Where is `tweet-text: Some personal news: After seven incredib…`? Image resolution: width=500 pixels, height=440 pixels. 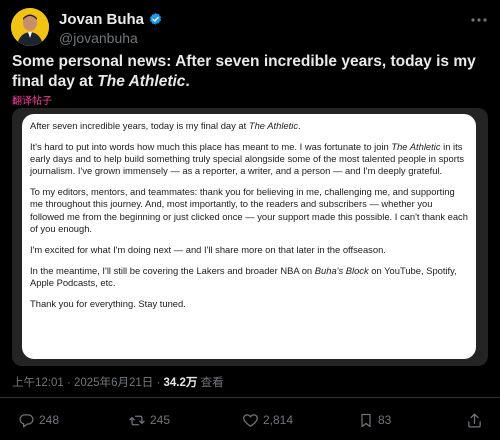 tweet-text: Some personal news: After seven incredib… is located at coordinates (250, 72).